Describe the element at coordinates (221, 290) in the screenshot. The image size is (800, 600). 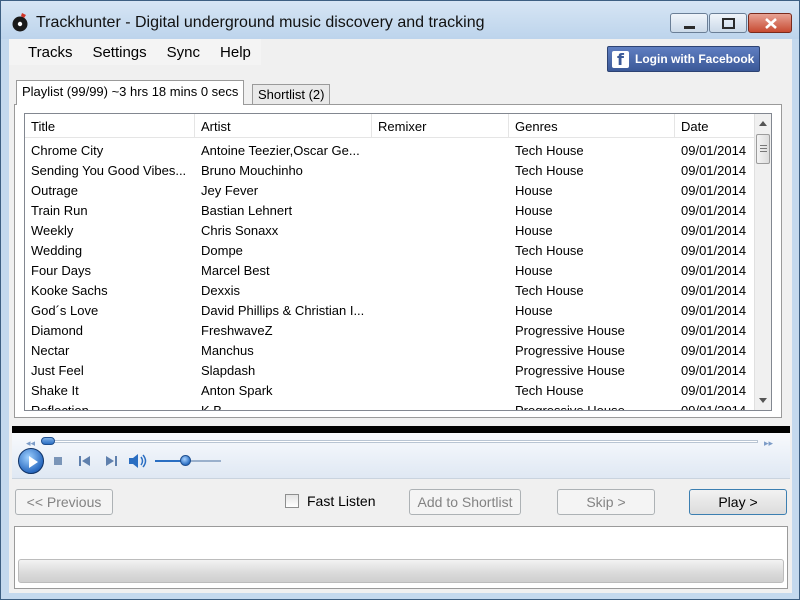
I see `cell-artist: Dexxis` at that location.